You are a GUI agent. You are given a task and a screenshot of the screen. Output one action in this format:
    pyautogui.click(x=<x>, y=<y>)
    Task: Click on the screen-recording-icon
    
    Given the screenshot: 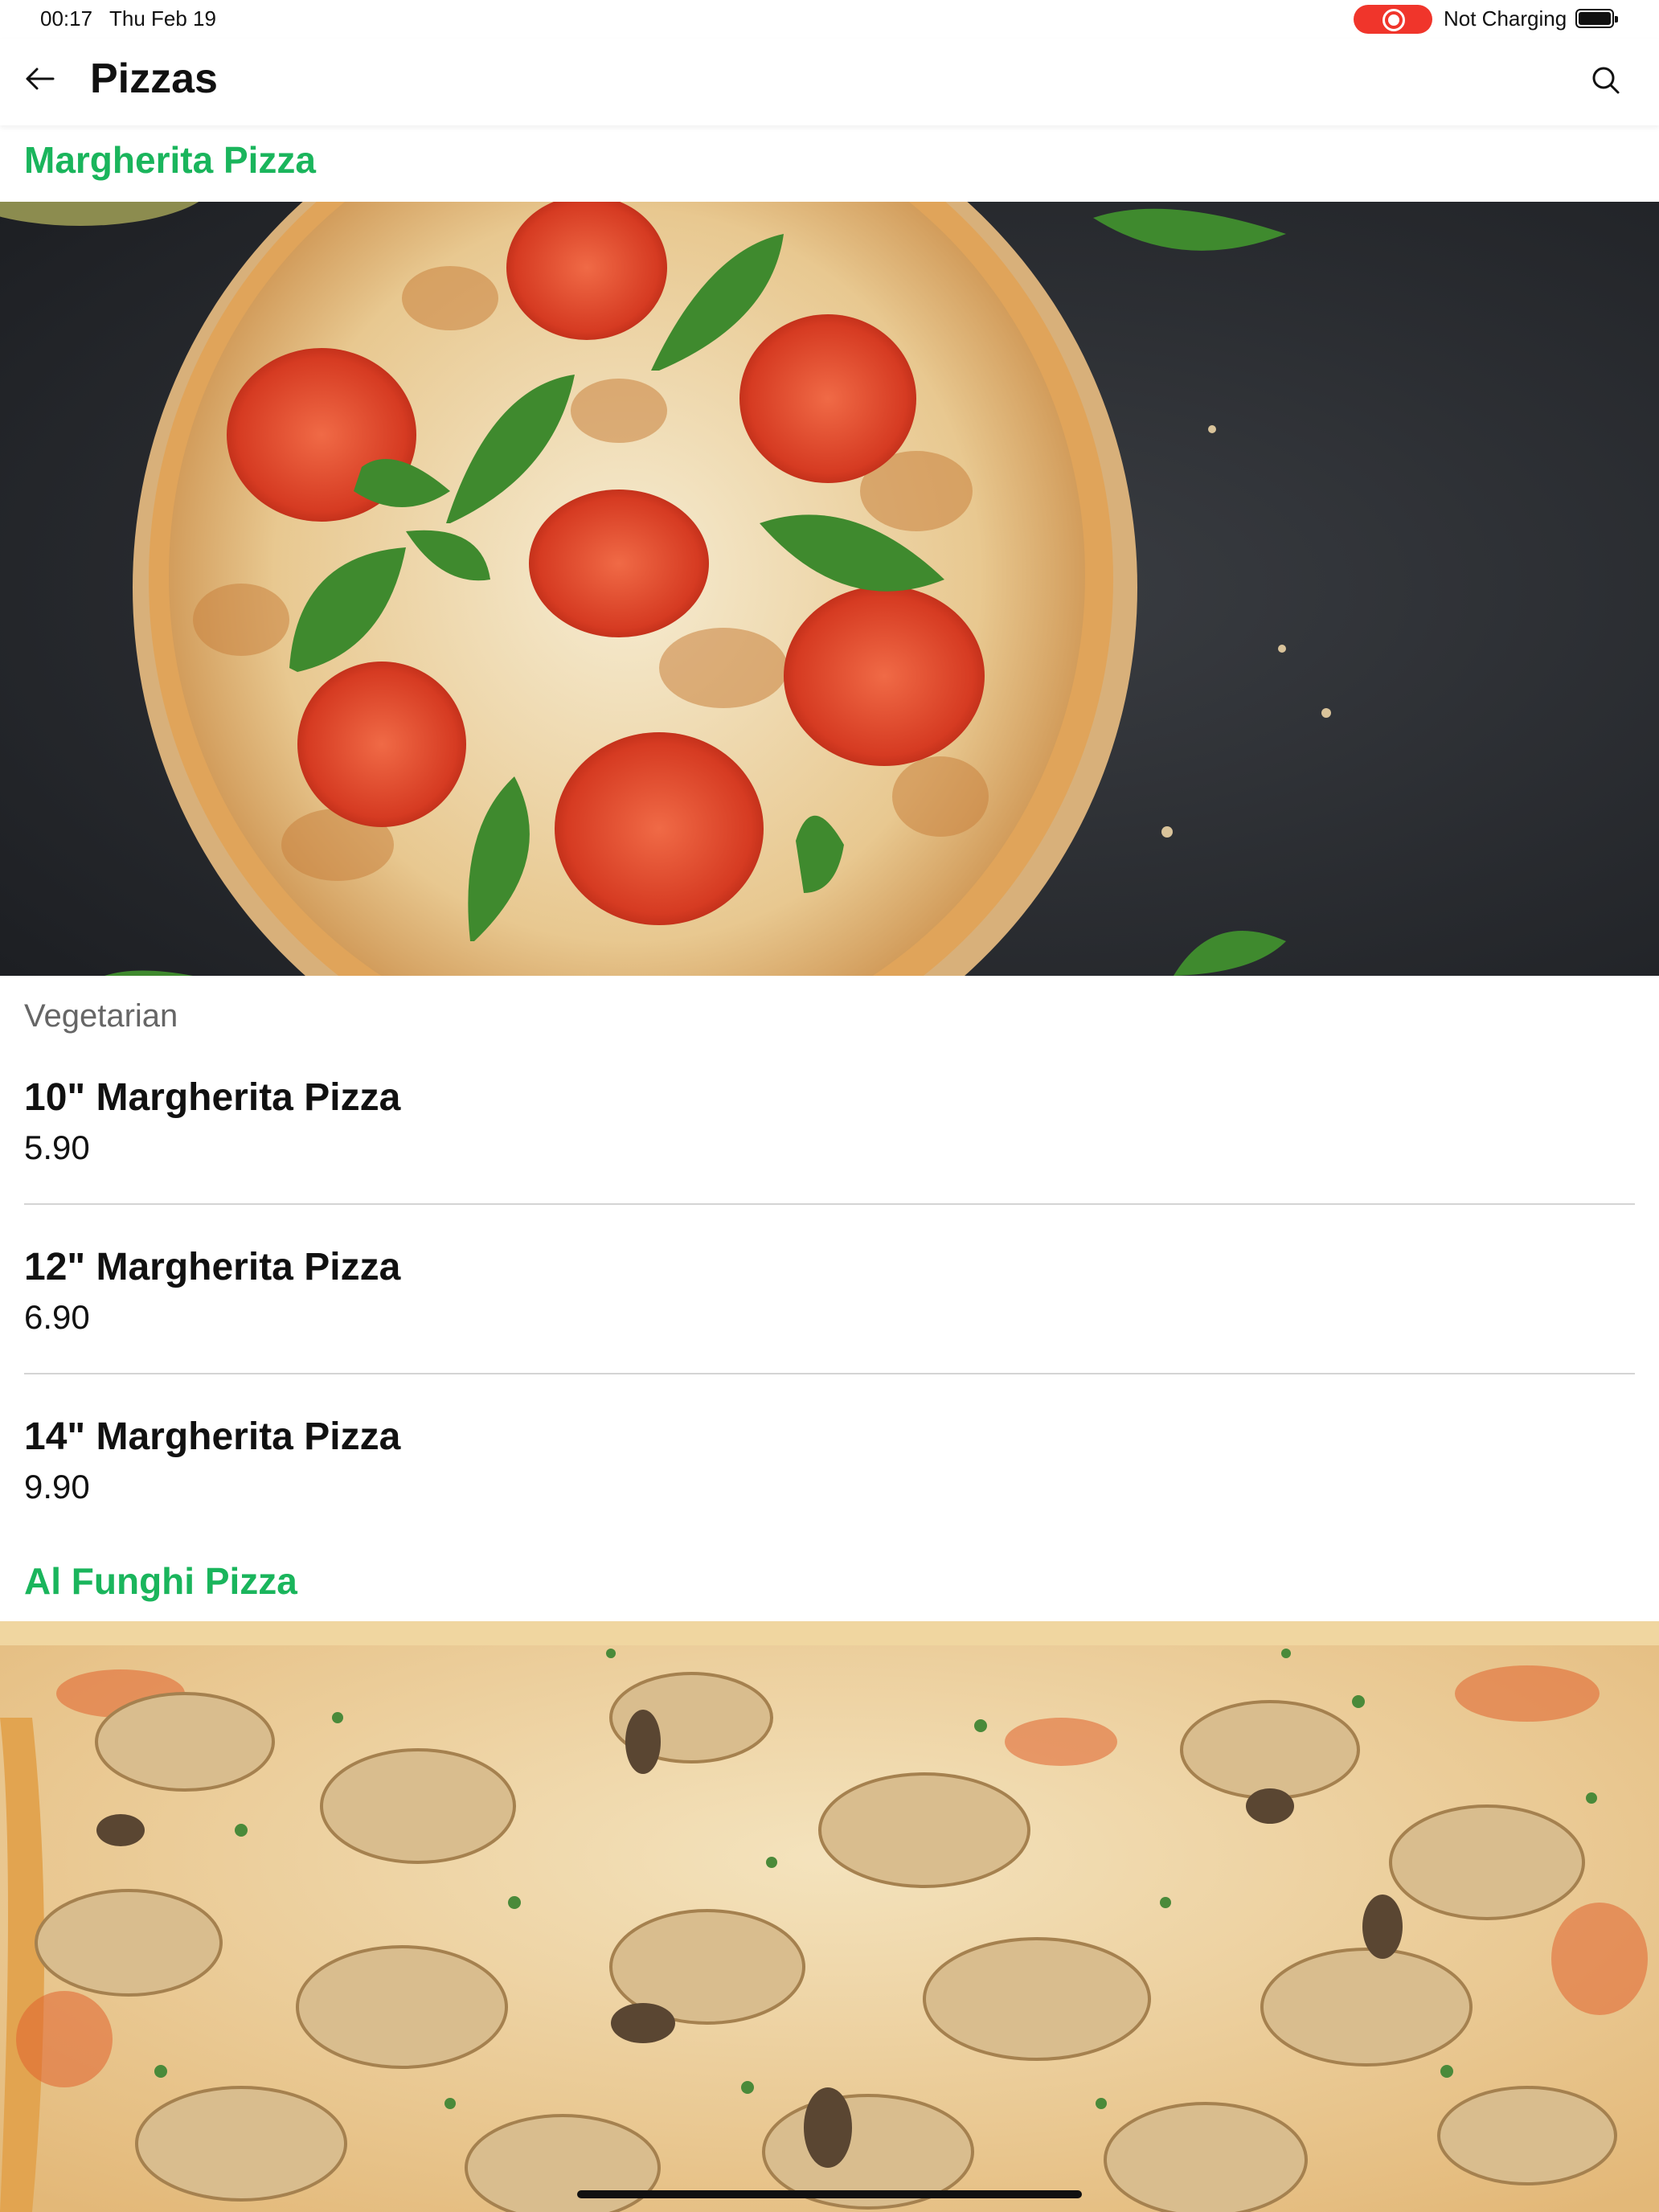 What is the action you would take?
    pyautogui.click(x=1393, y=19)
    